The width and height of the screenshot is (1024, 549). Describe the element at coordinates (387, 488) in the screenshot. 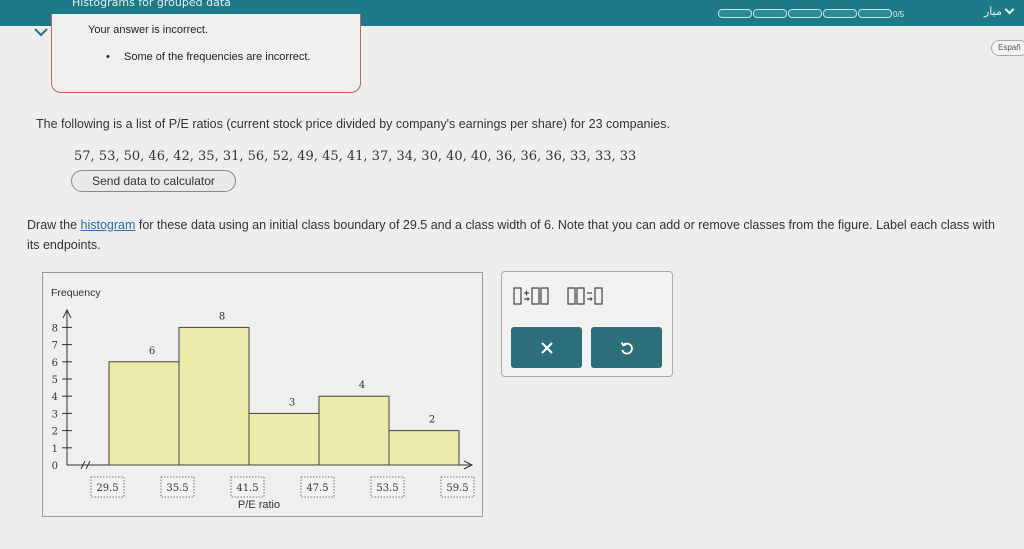

I see `class-boundary-label: 53.5` at that location.